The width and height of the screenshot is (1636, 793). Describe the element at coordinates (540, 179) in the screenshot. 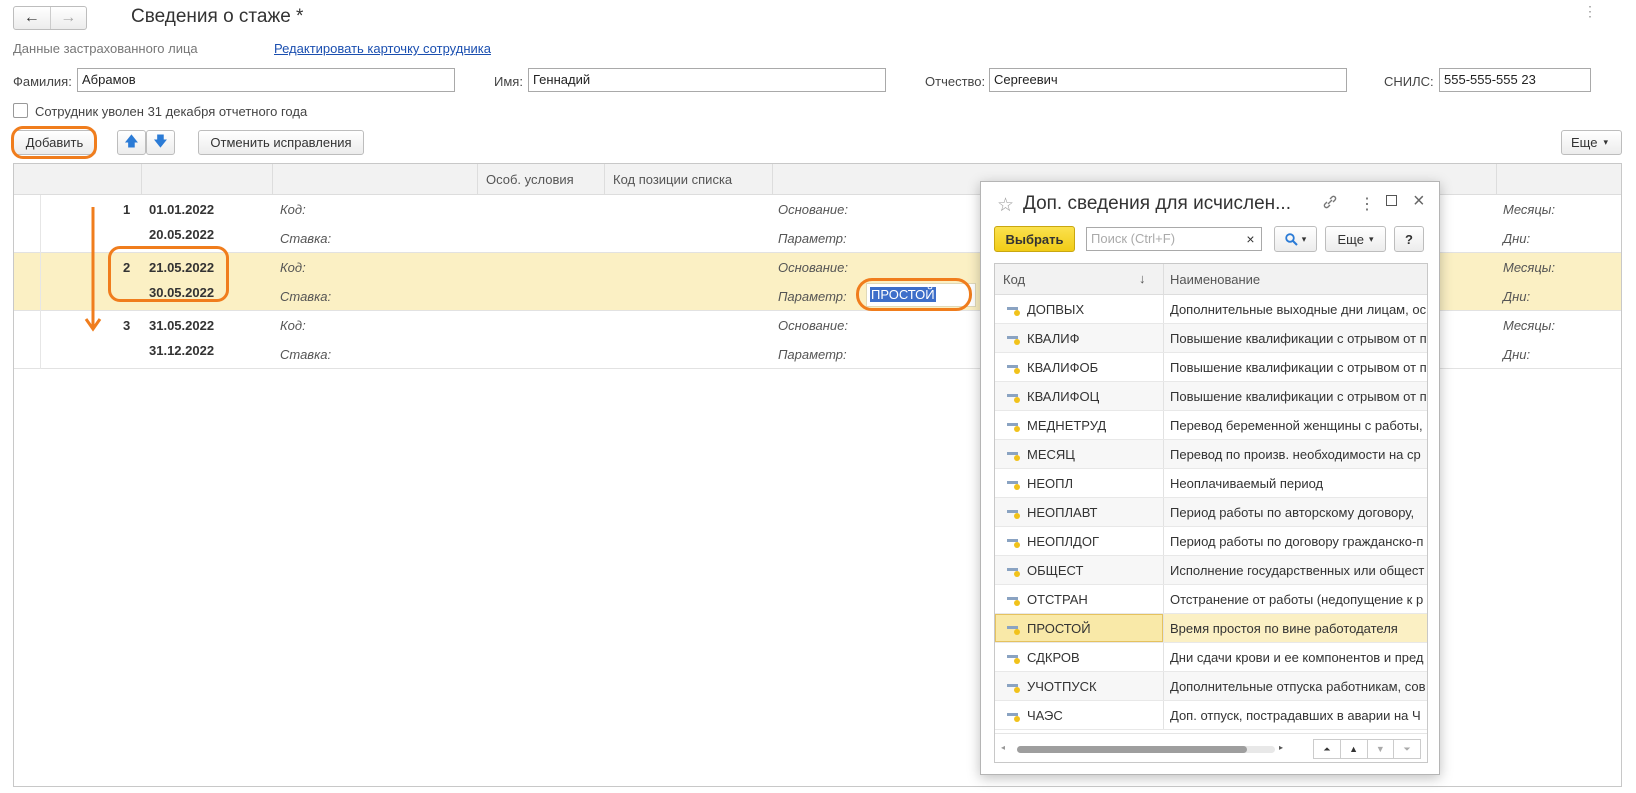

I see `header-special-conditions: Особ. условия` at that location.